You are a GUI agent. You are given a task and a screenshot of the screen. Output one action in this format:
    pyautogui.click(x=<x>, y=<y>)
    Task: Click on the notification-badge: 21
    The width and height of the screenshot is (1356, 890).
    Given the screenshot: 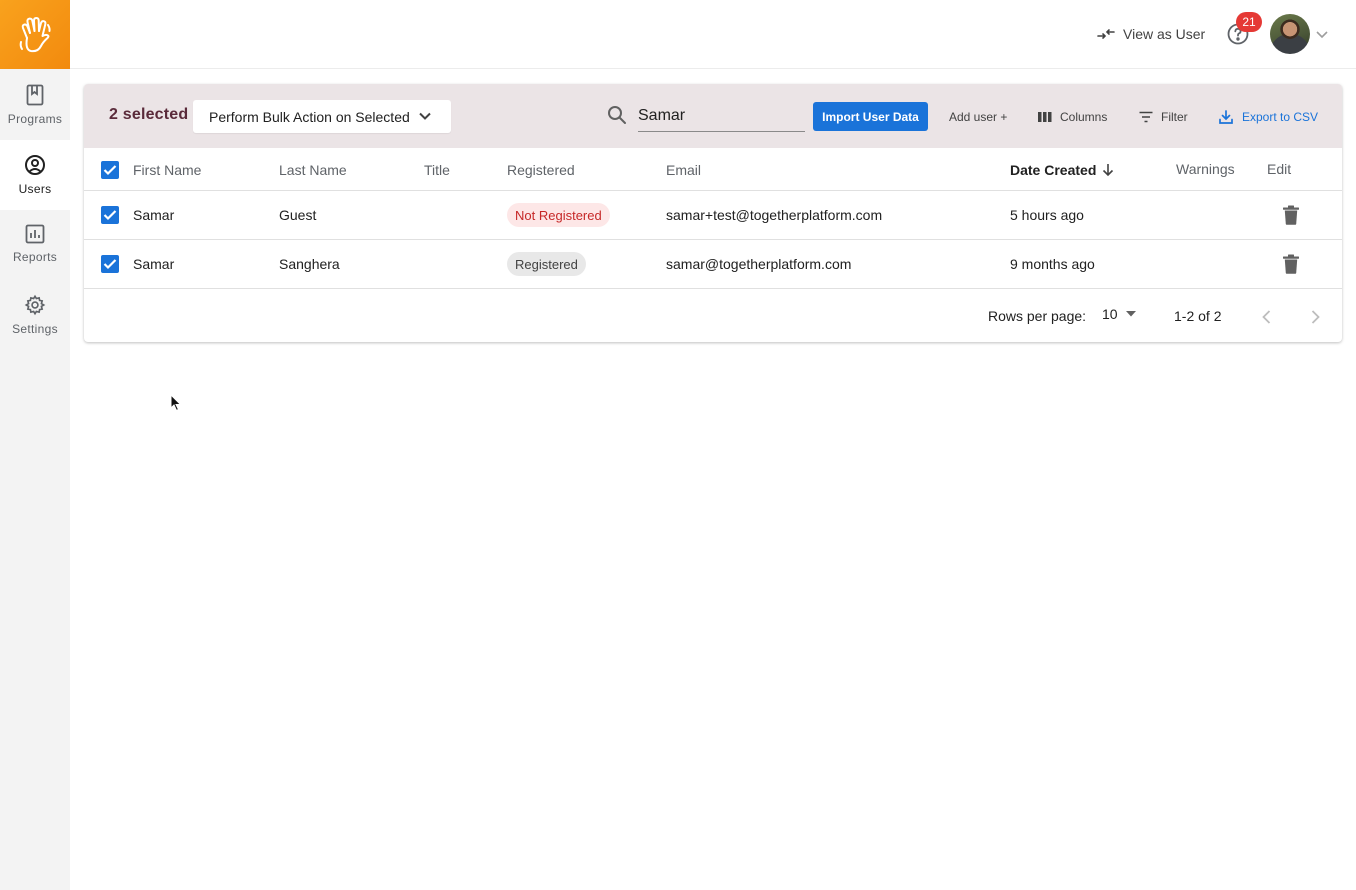 What is the action you would take?
    pyautogui.click(x=1249, y=22)
    